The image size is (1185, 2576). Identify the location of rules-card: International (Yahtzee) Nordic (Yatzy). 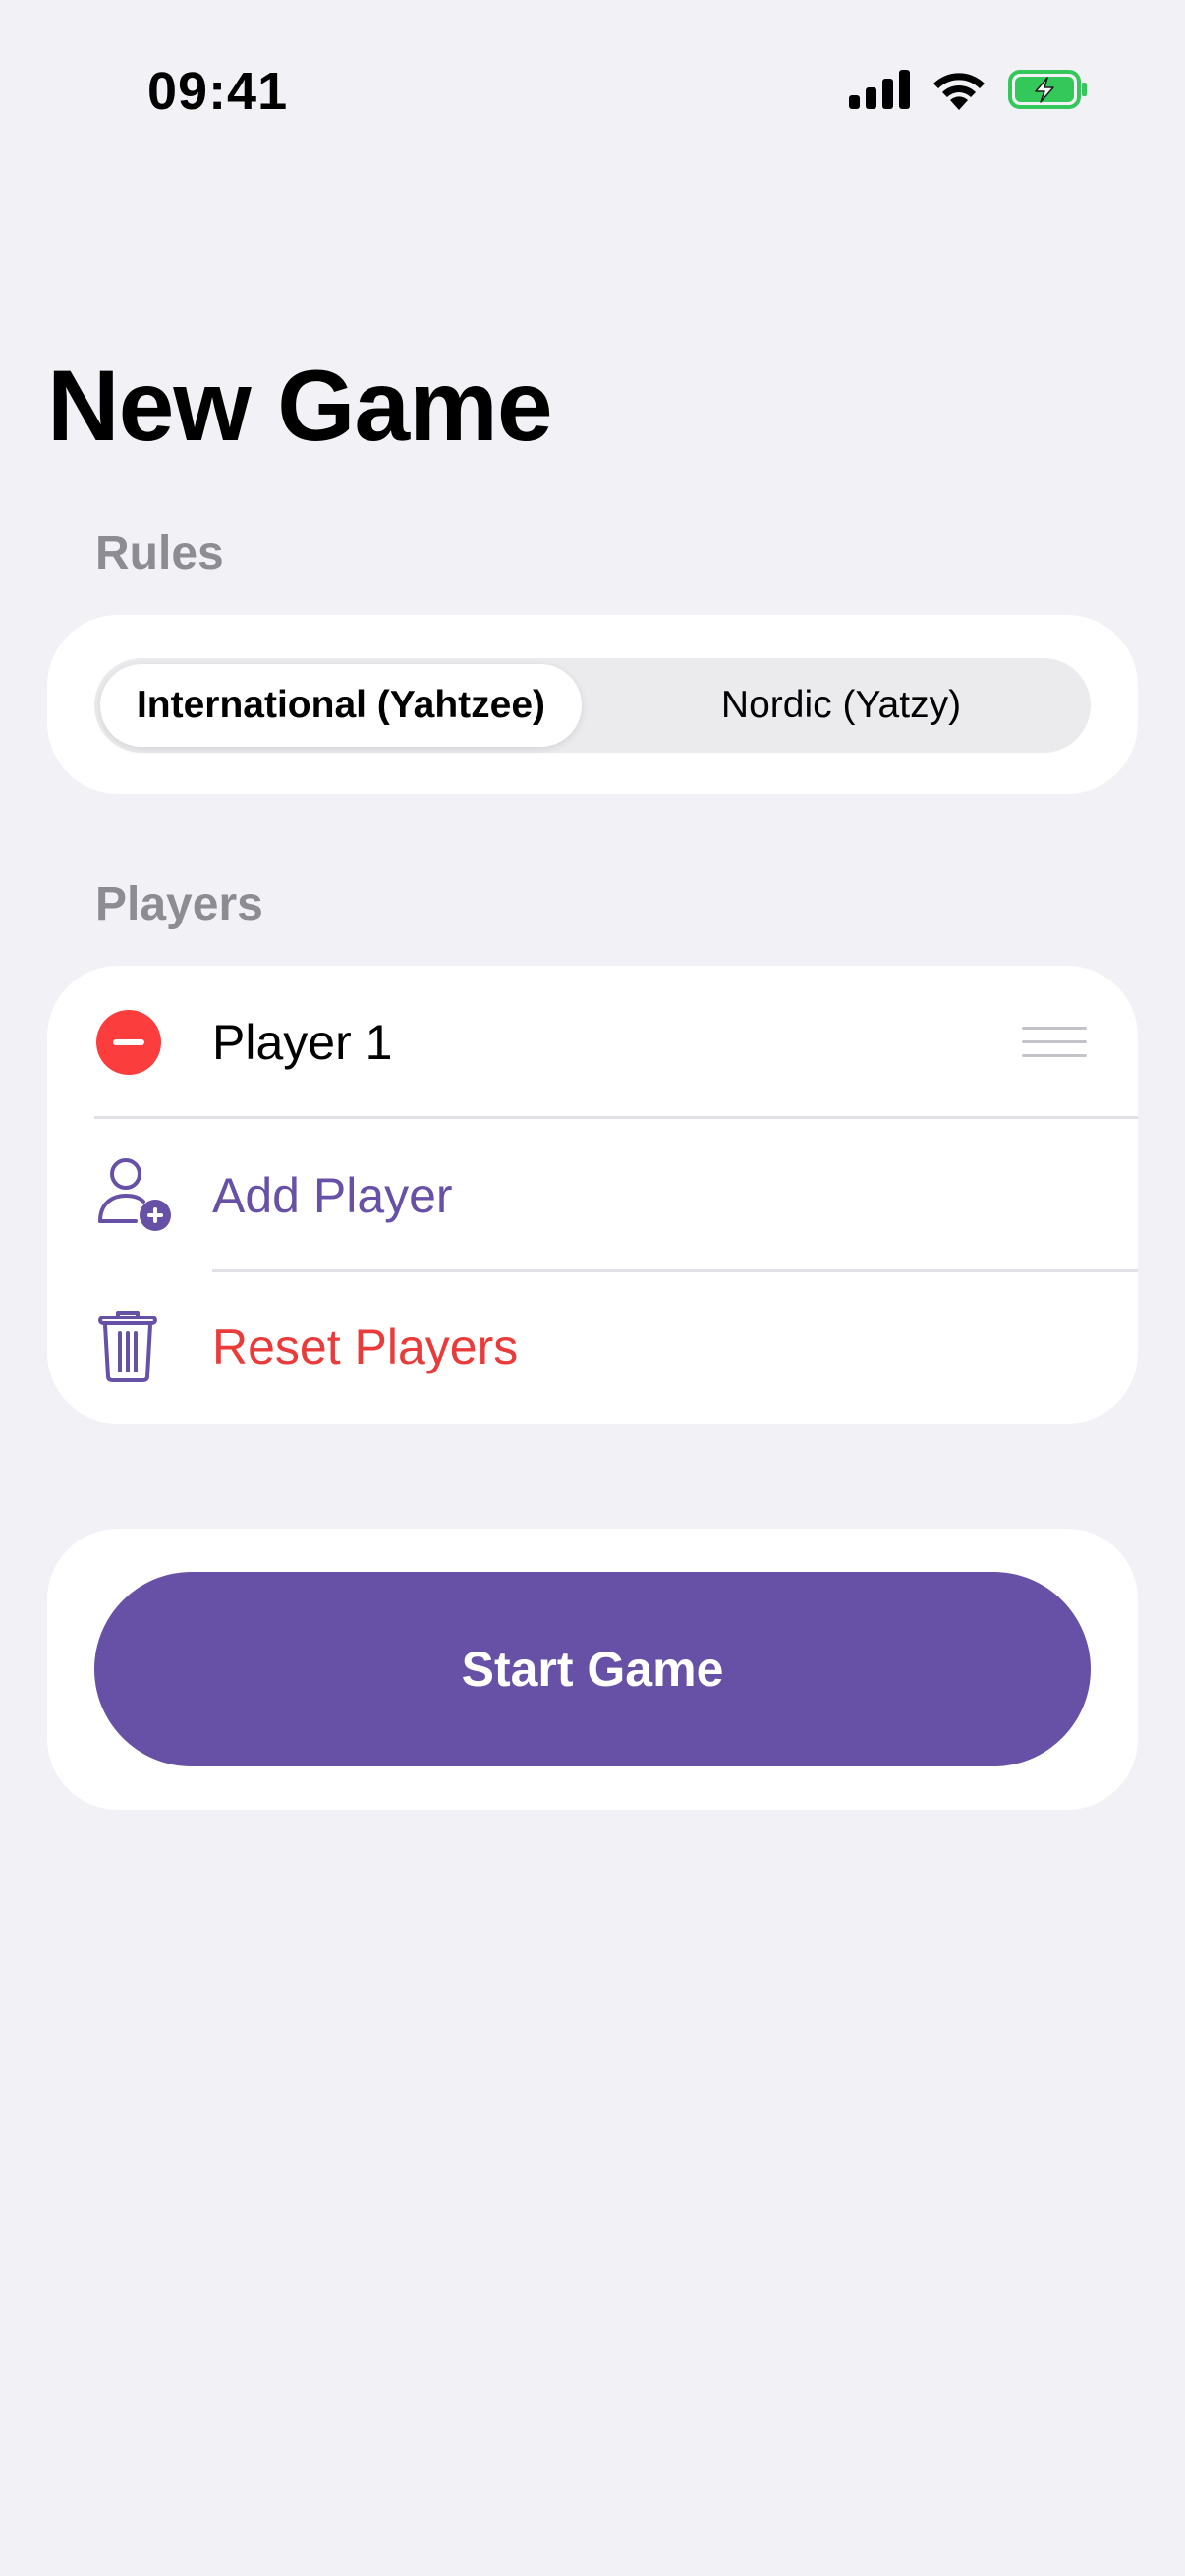
(592, 704).